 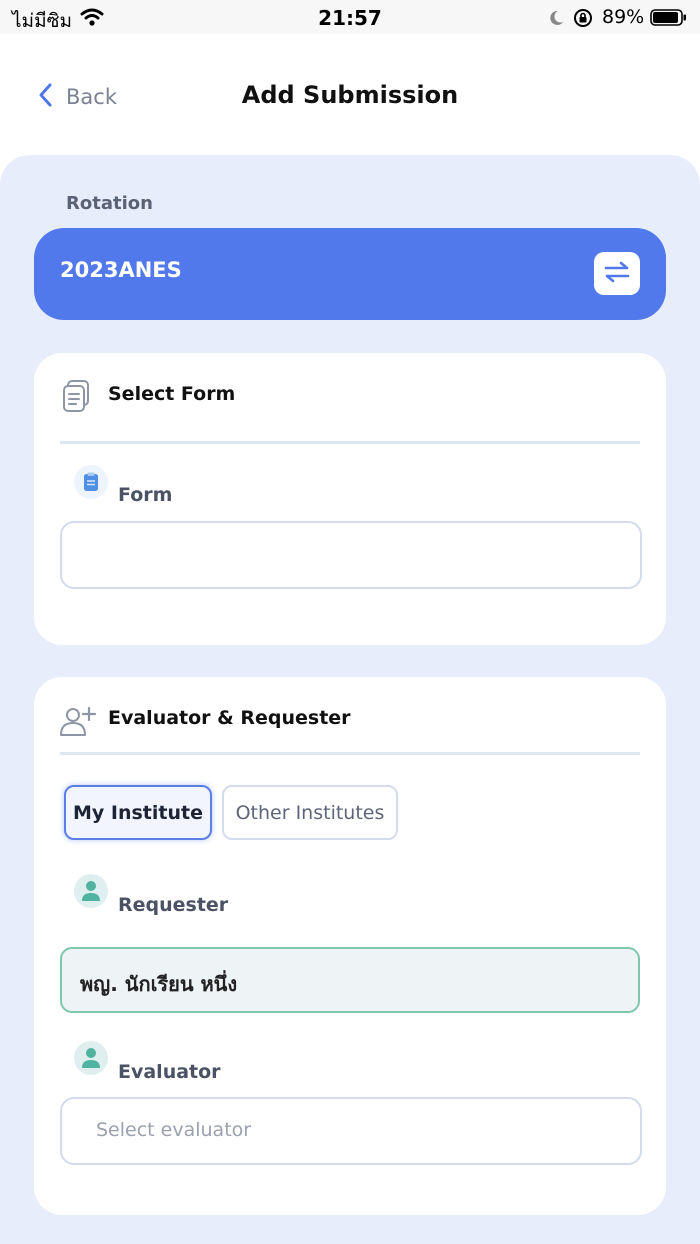 I want to click on status-time: 21:57, so click(x=350, y=18).